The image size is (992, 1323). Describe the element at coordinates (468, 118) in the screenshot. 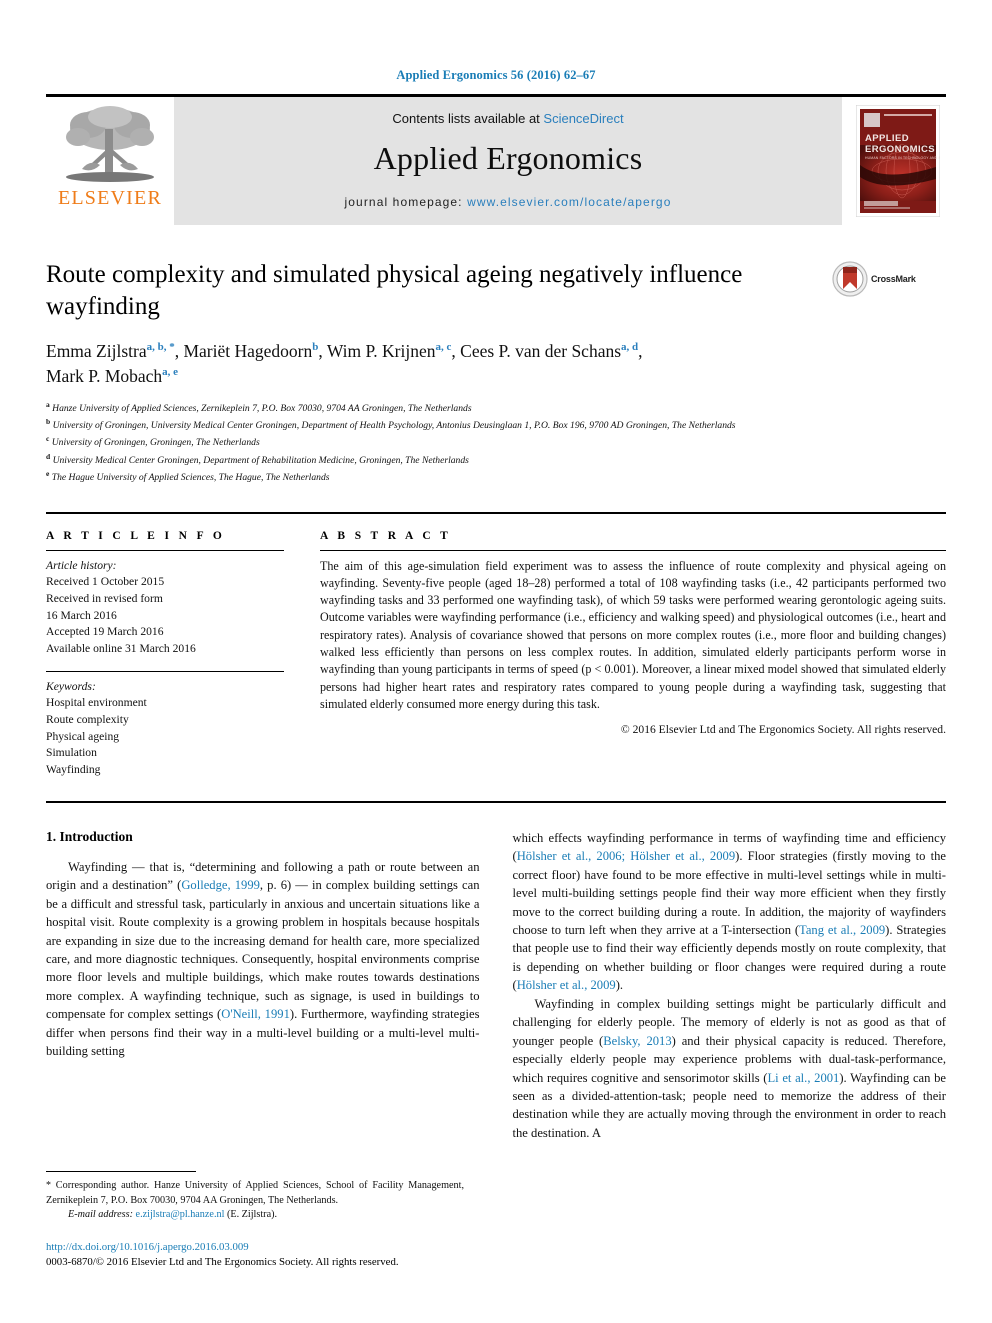

I see `contents-prefix: Contents lists available at` at that location.